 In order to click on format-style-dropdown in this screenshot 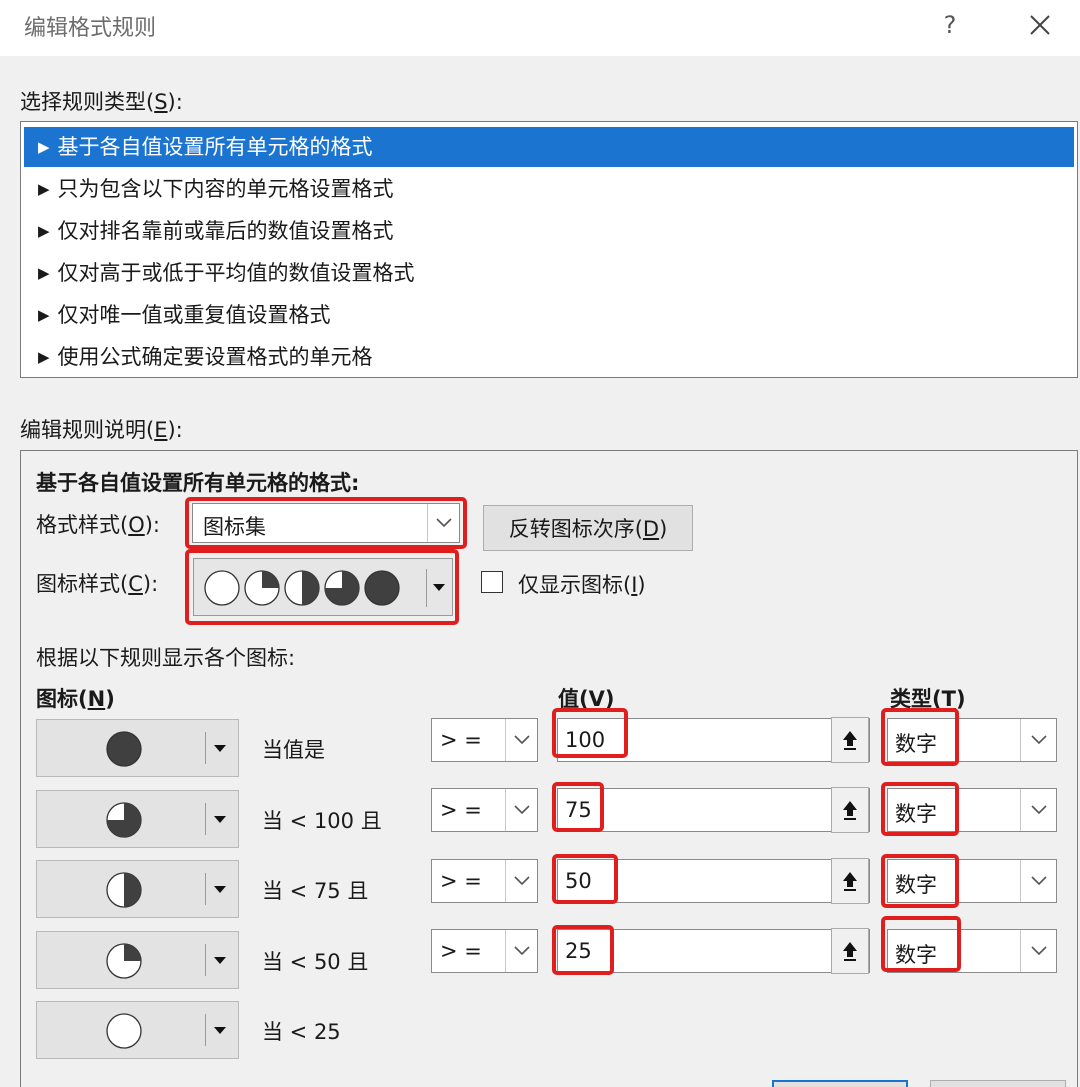, I will do `click(443, 523)`.